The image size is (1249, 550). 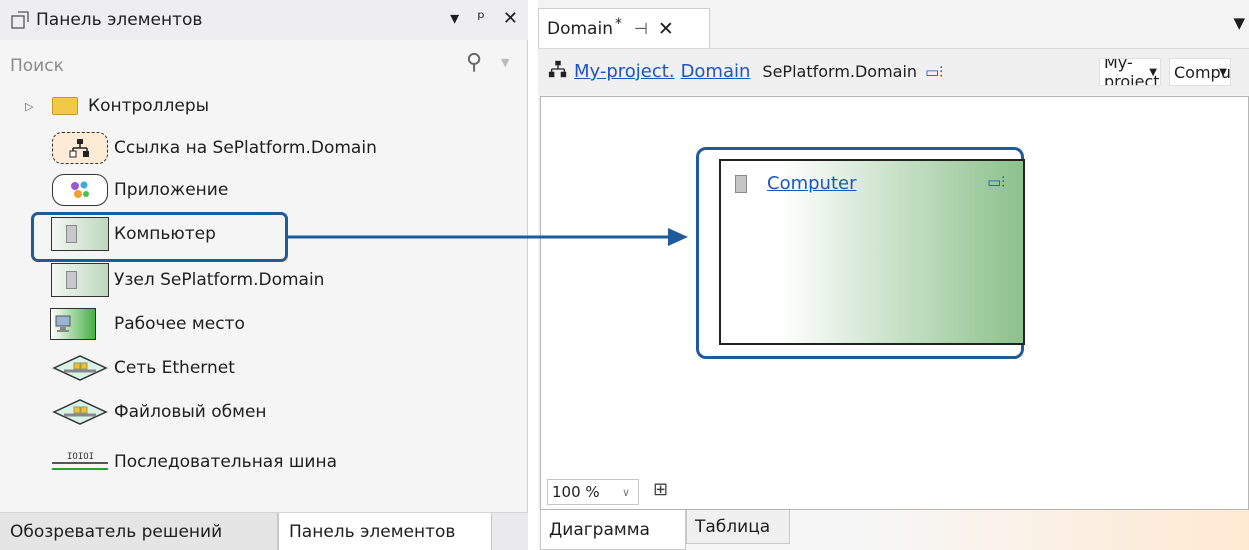 What do you see at coordinates (624, 71) in the screenshot?
I see `breadcrumb-project-link: My-project.` at bounding box center [624, 71].